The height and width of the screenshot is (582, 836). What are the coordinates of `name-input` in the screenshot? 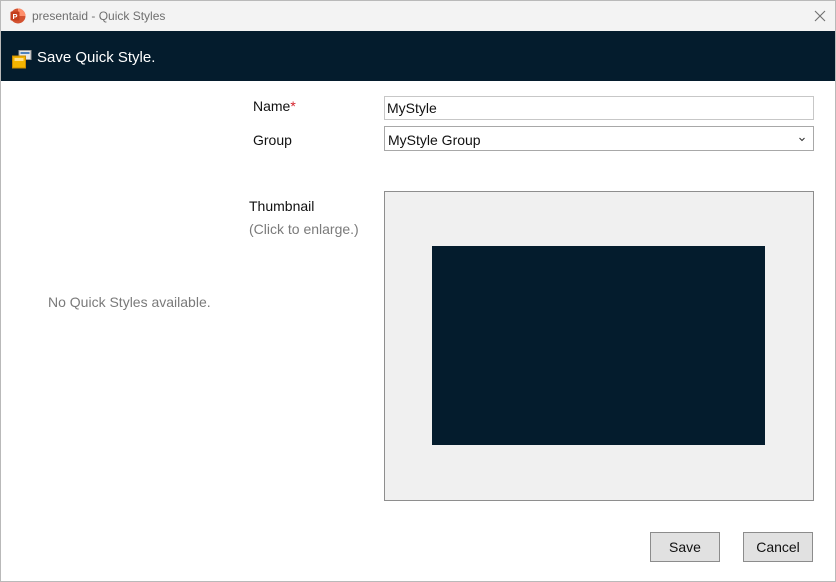 It's located at (599, 108).